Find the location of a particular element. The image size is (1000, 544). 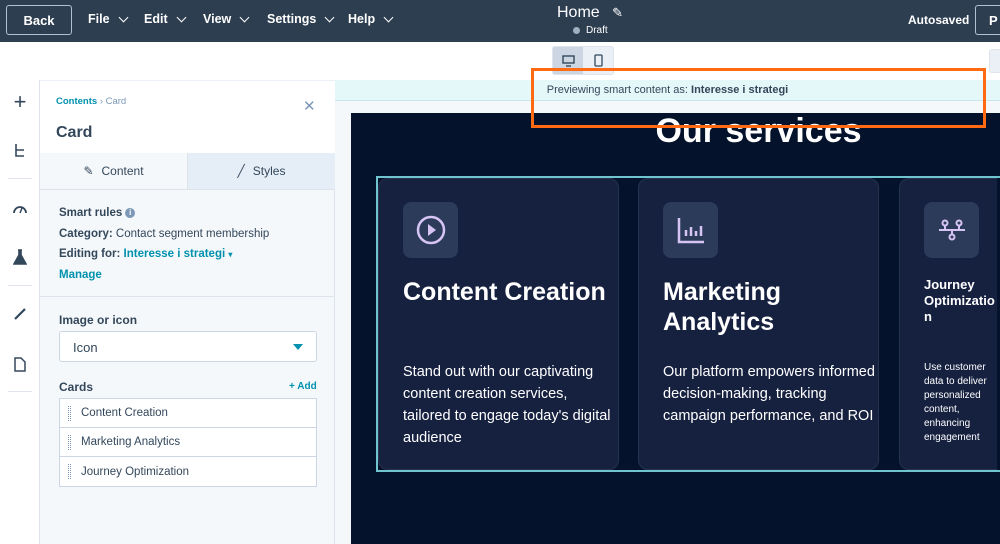

list-item: Journey Optimization is located at coordinates (188, 471).